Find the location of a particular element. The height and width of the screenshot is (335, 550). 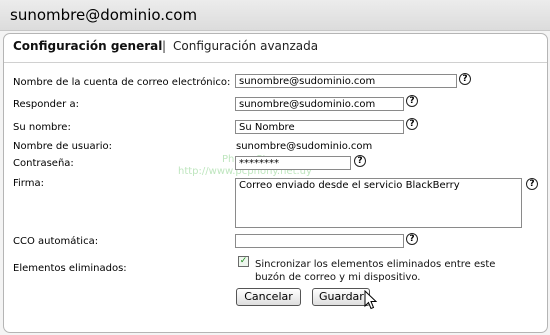

deleted-items-label: Elementos eliminados: is located at coordinates (70, 268).